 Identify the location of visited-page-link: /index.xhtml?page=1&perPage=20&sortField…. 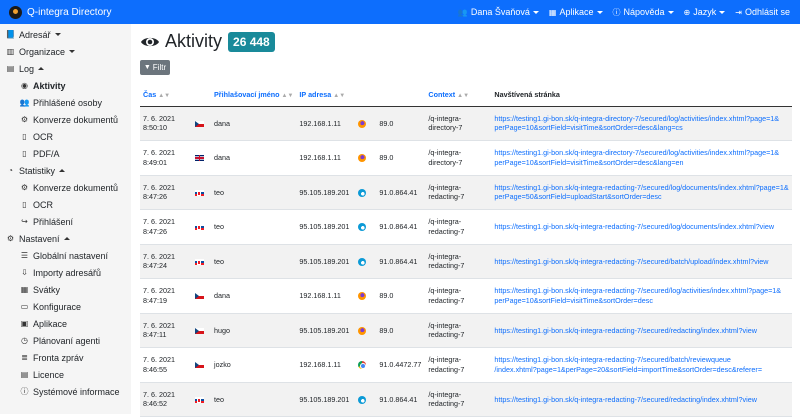
(628, 369).